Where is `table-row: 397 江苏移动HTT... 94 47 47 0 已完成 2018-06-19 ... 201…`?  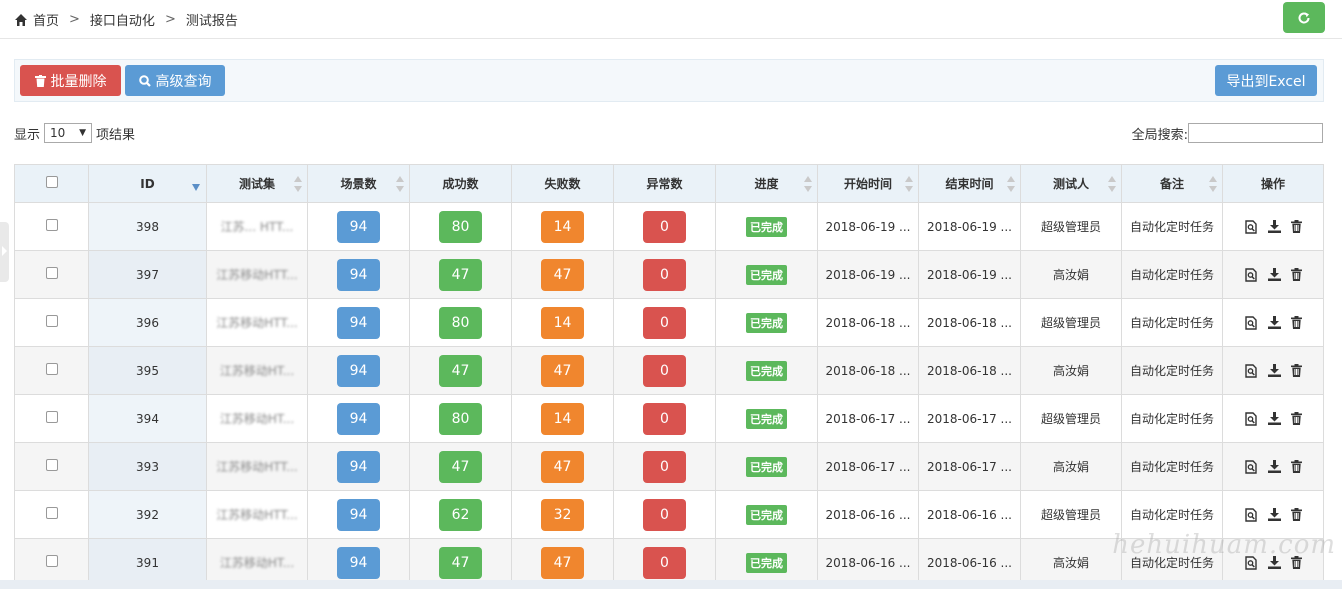 table-row: 397 江苏移动HTT... 94 47 47 0 已完成 2018-06-19 ... 201… is located at coordinates (669, 274).